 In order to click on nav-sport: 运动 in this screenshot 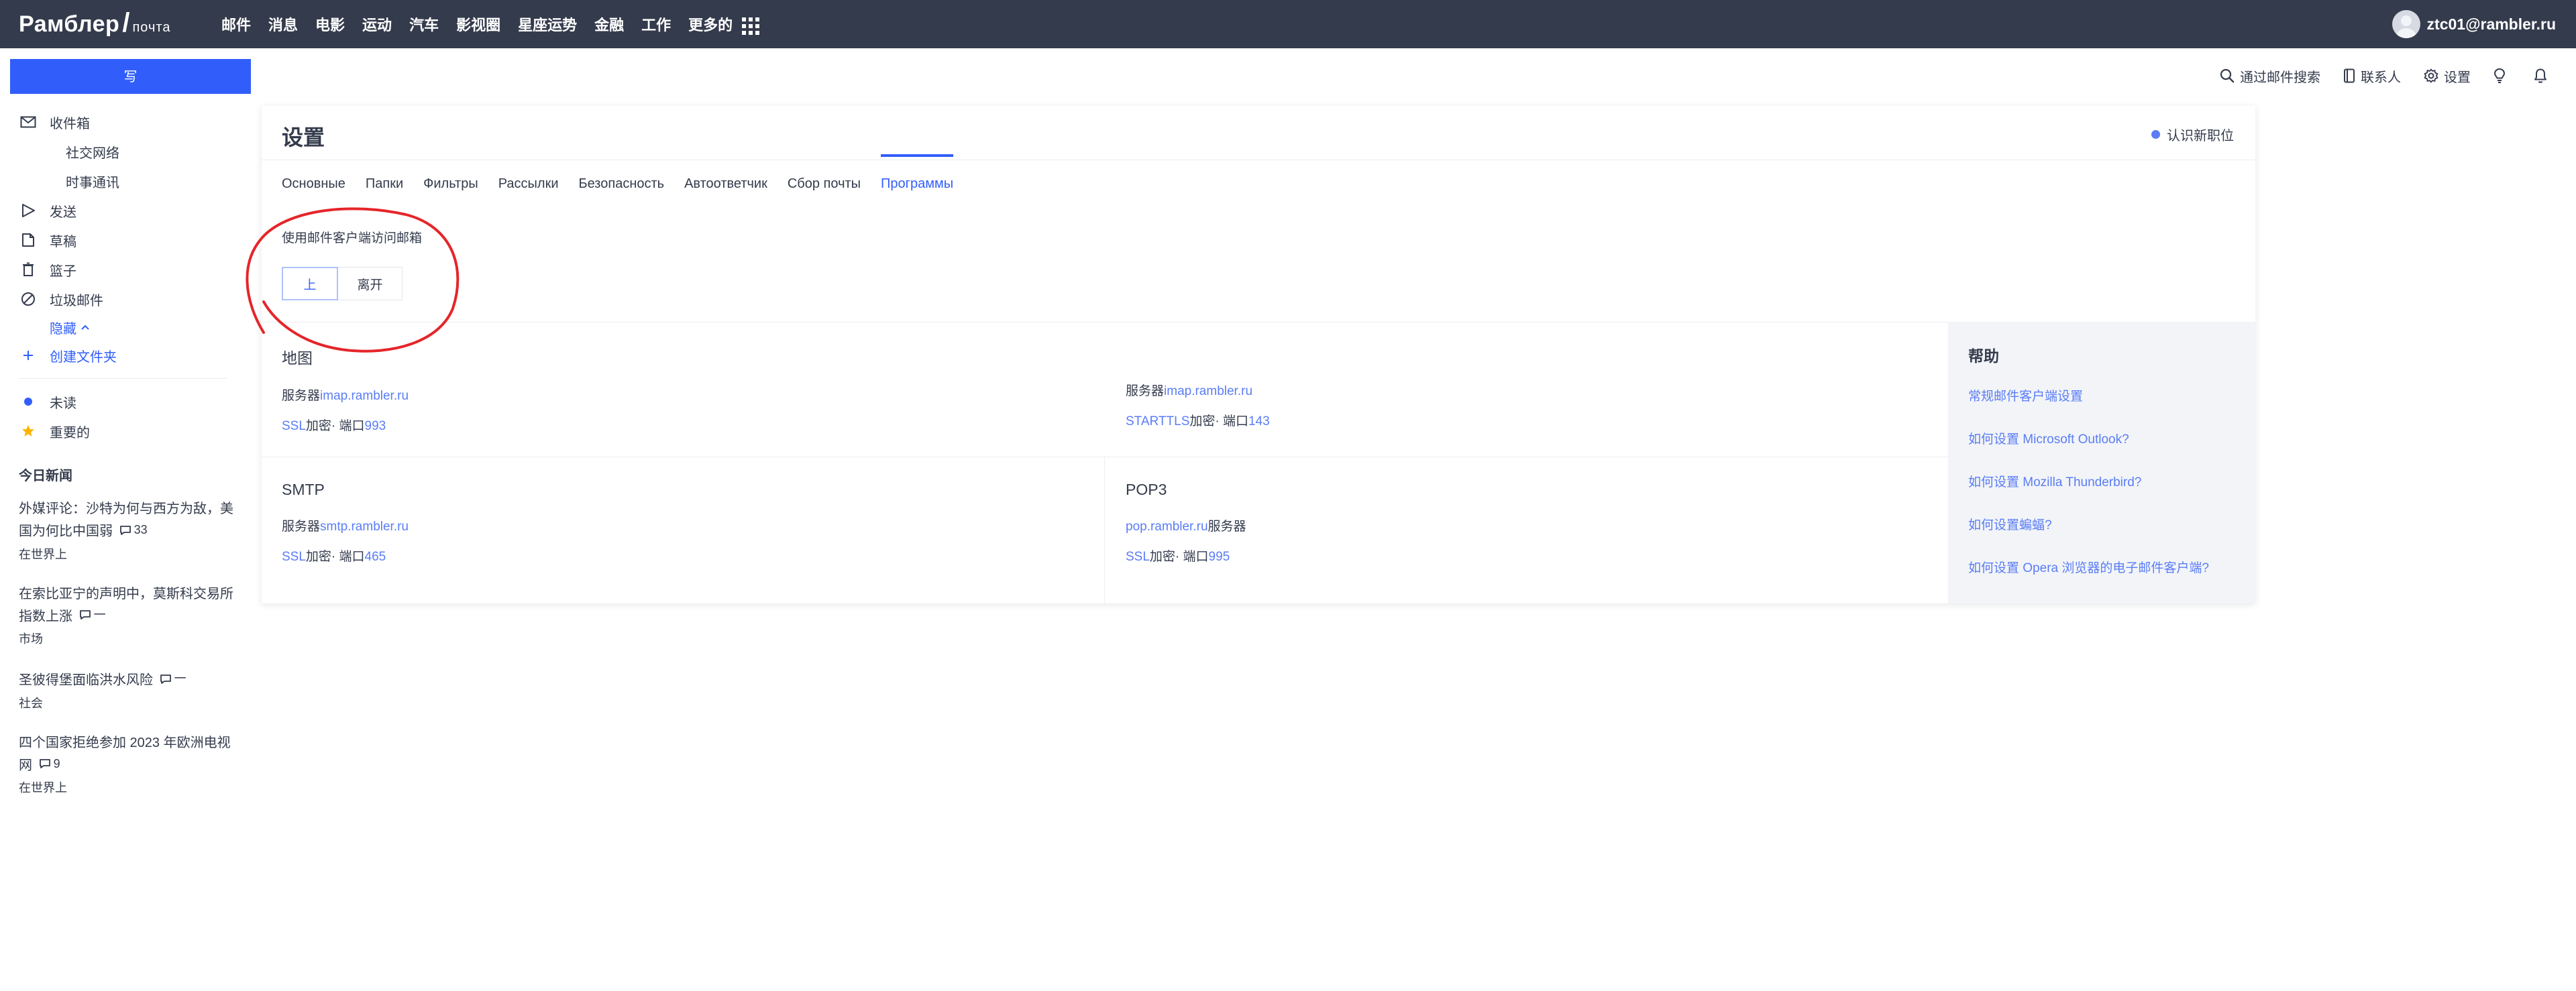, I will do `click(377, 24)`.